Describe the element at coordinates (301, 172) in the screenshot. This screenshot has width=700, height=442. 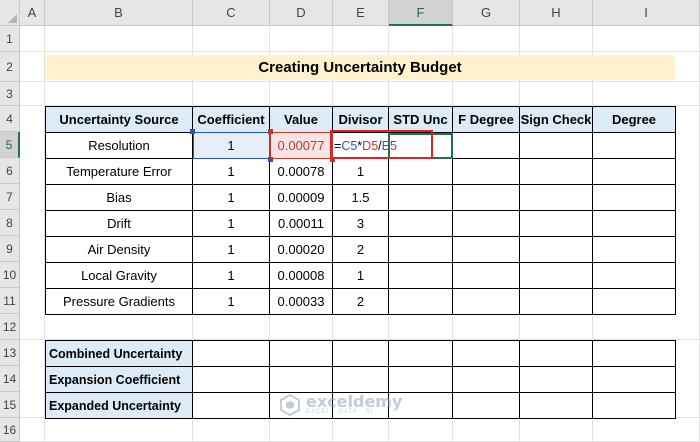
I see `cell-value: 0.00078` at that location.